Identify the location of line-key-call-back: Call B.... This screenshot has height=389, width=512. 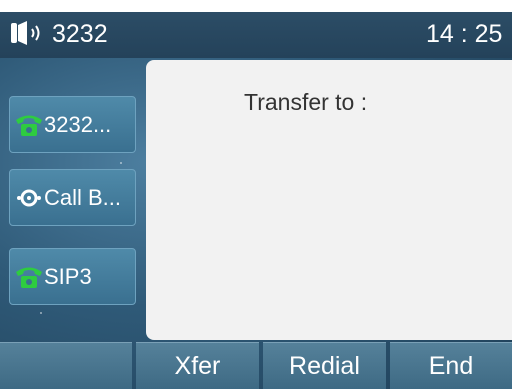
(72, 197).